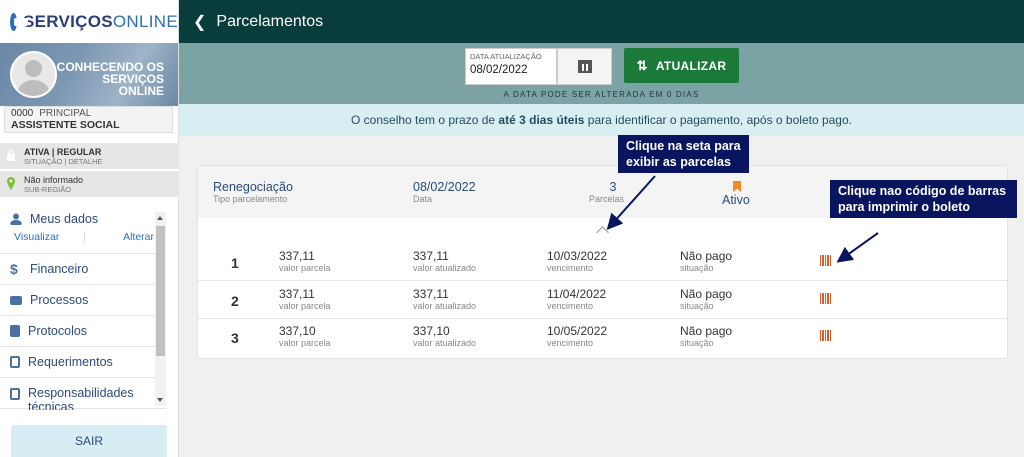 Image resolution: width=1024 pixels, height=457 pixels. What do you see at coordinates (58, 331) in the screenshot?
I see `sidebar-item-label: Protocolos` at bounding box center [58, 331].